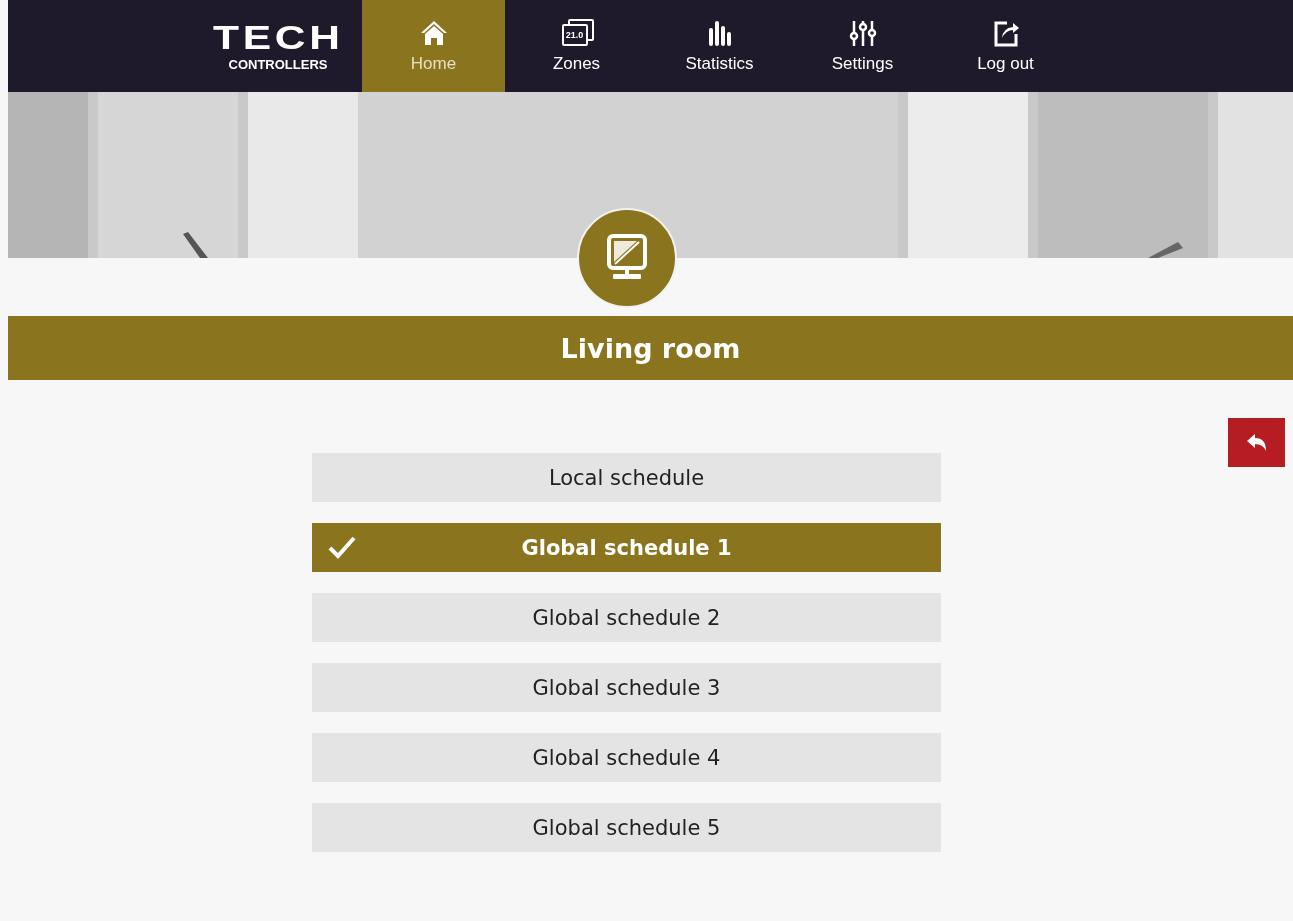 This screenshot has height=921, width=1293. Describe the element at coordinates (278, 64) in the screenshot. I see `logo-subtitle: CONTROLLERS` at that location.